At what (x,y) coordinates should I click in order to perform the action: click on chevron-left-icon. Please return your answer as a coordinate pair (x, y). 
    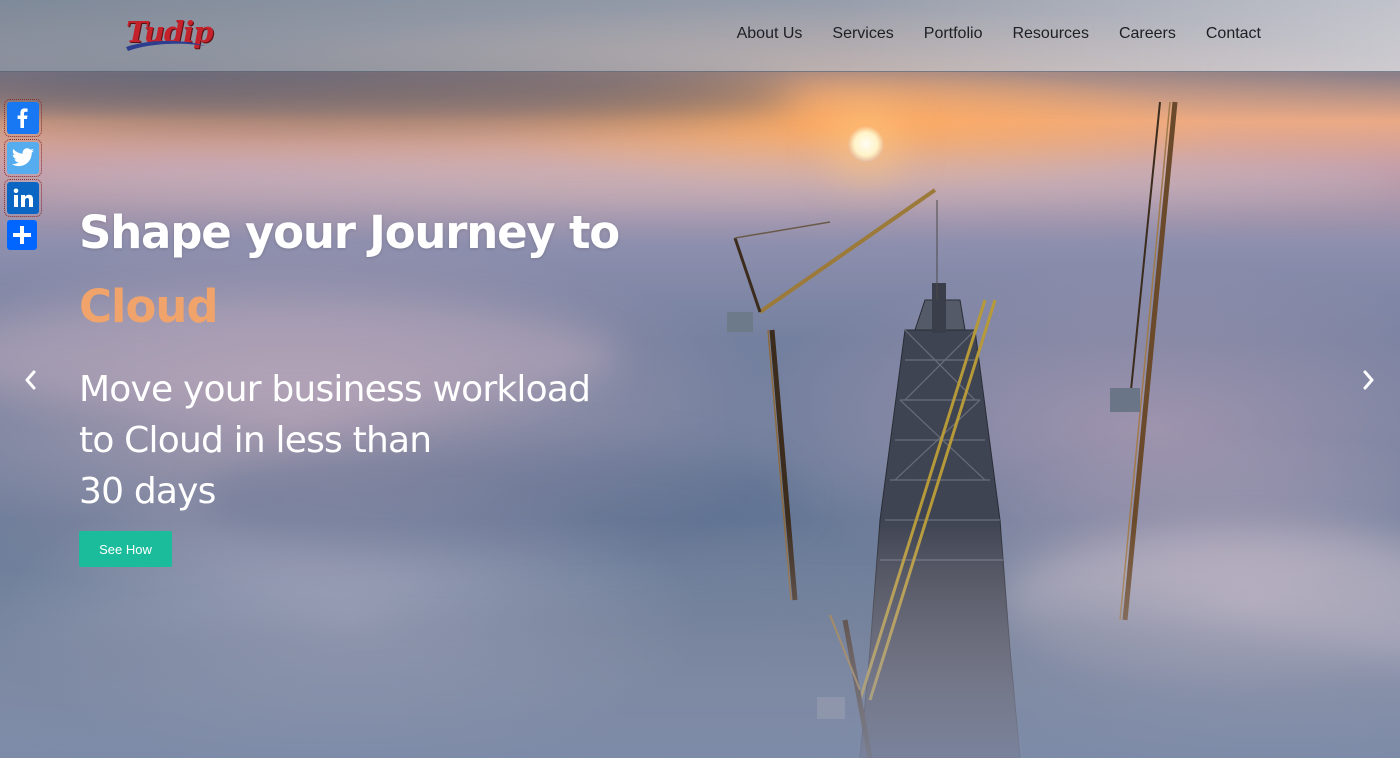
    Looking at the image, I should click on (30, 380).